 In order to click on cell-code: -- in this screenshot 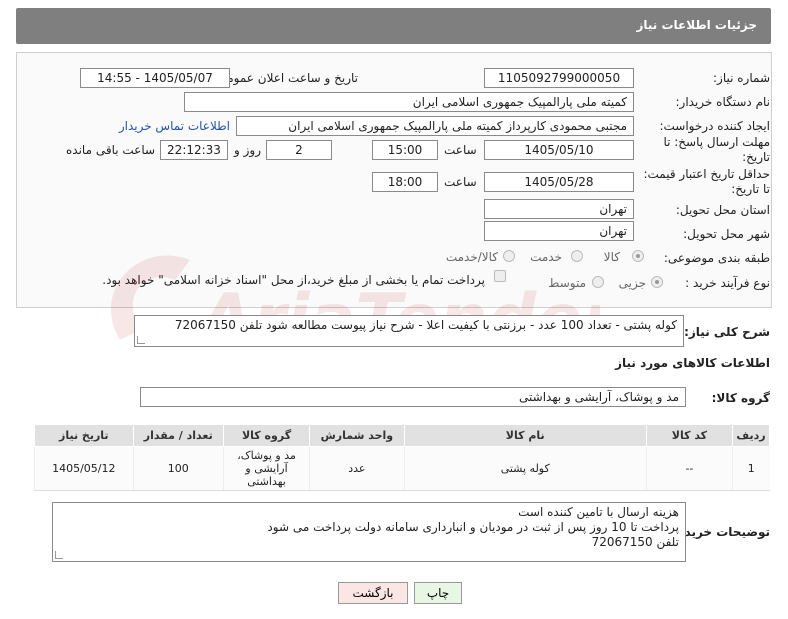, I will do `click(689, 468)`.